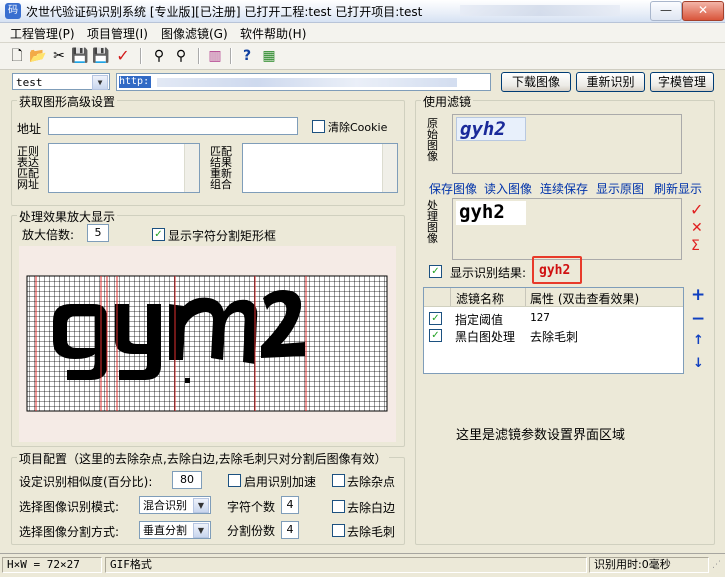 The width and height of the screenshot is (725, 577). What do you see at coordinates (61, 81) in the screenshot?
I see `project-select: test ▼` at bounding box center [61, 81].